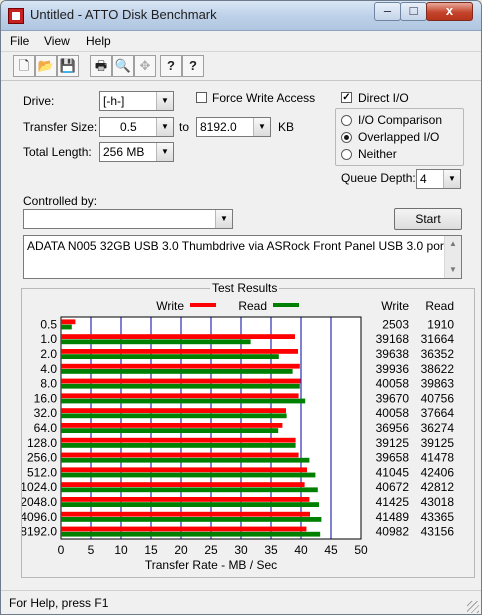 This screenshot has height=615, width=482. What do you see at coordinates (121, 550) in the screenshot?
I see `x-tick-label: 10` at bounding box center [121, 550].